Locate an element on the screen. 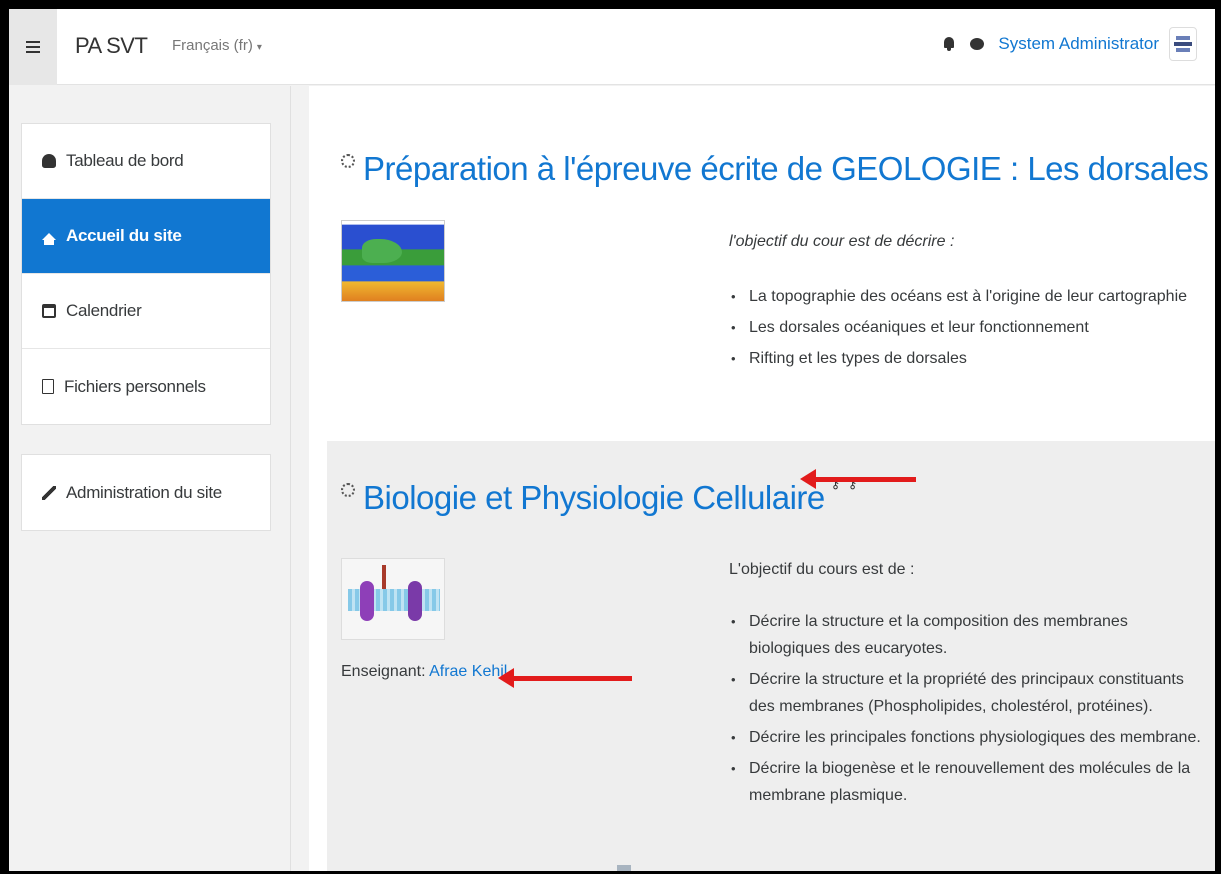  home-icon is located at coordinates (49, 238).